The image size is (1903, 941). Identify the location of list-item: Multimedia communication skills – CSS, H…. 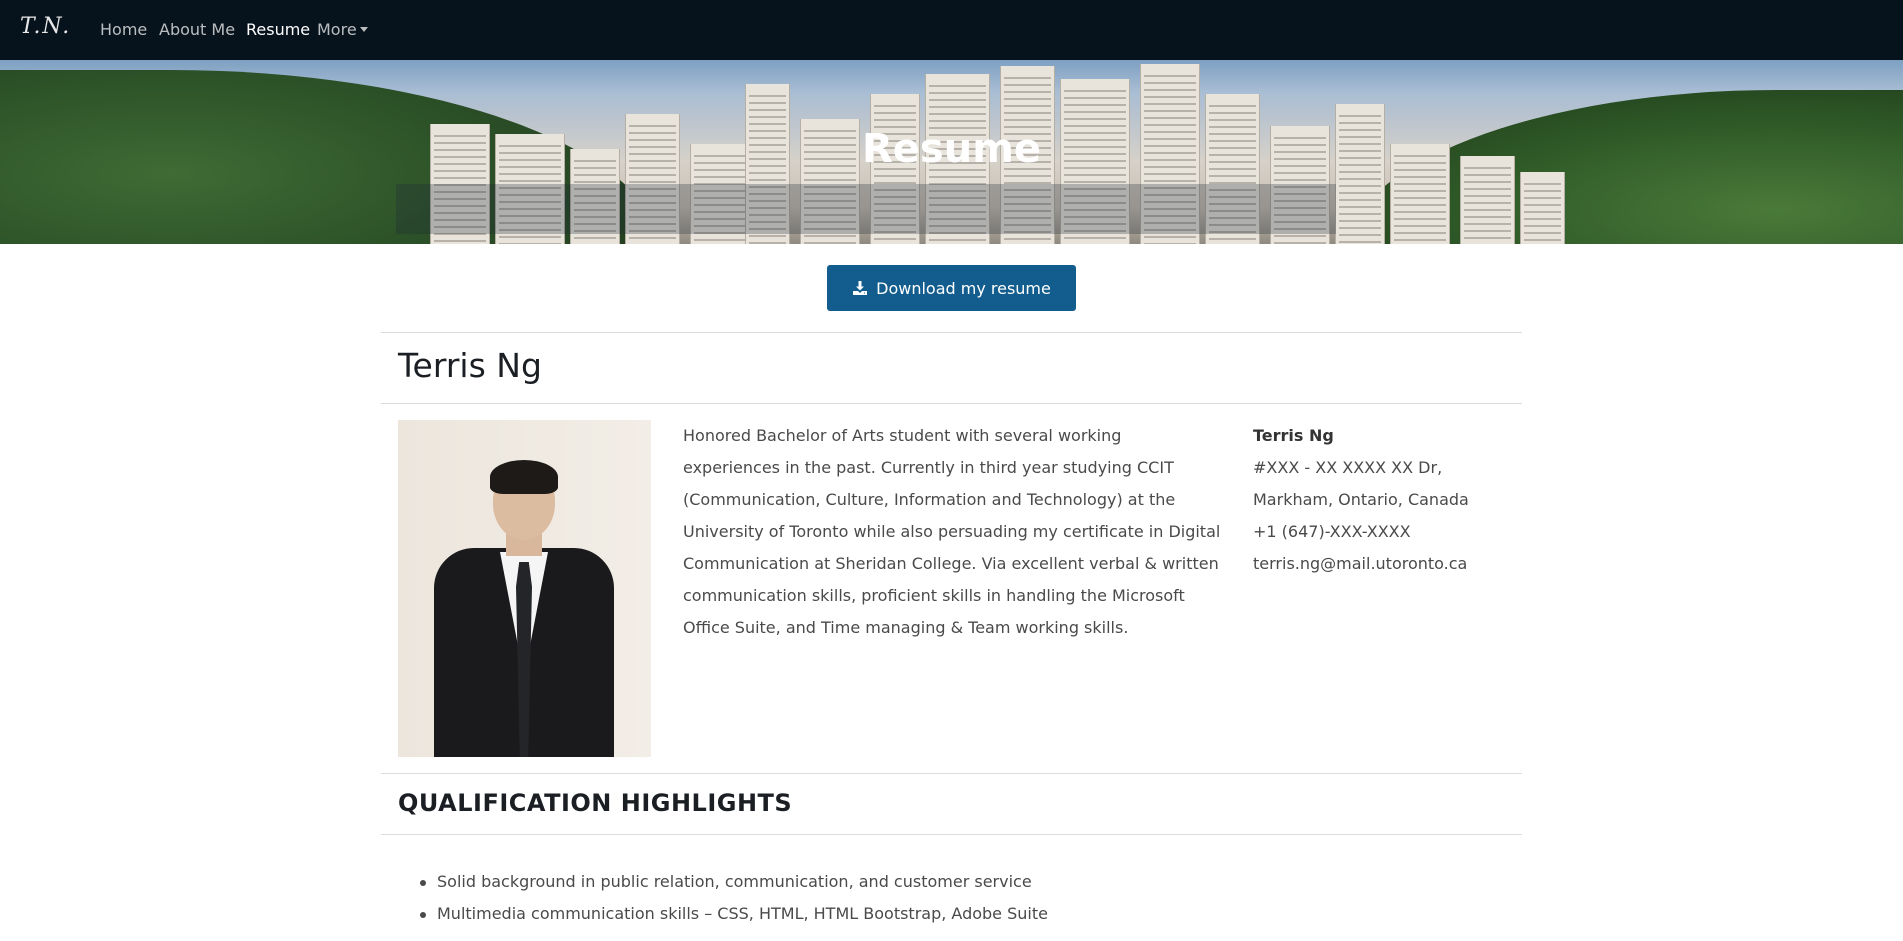
(958, 914).